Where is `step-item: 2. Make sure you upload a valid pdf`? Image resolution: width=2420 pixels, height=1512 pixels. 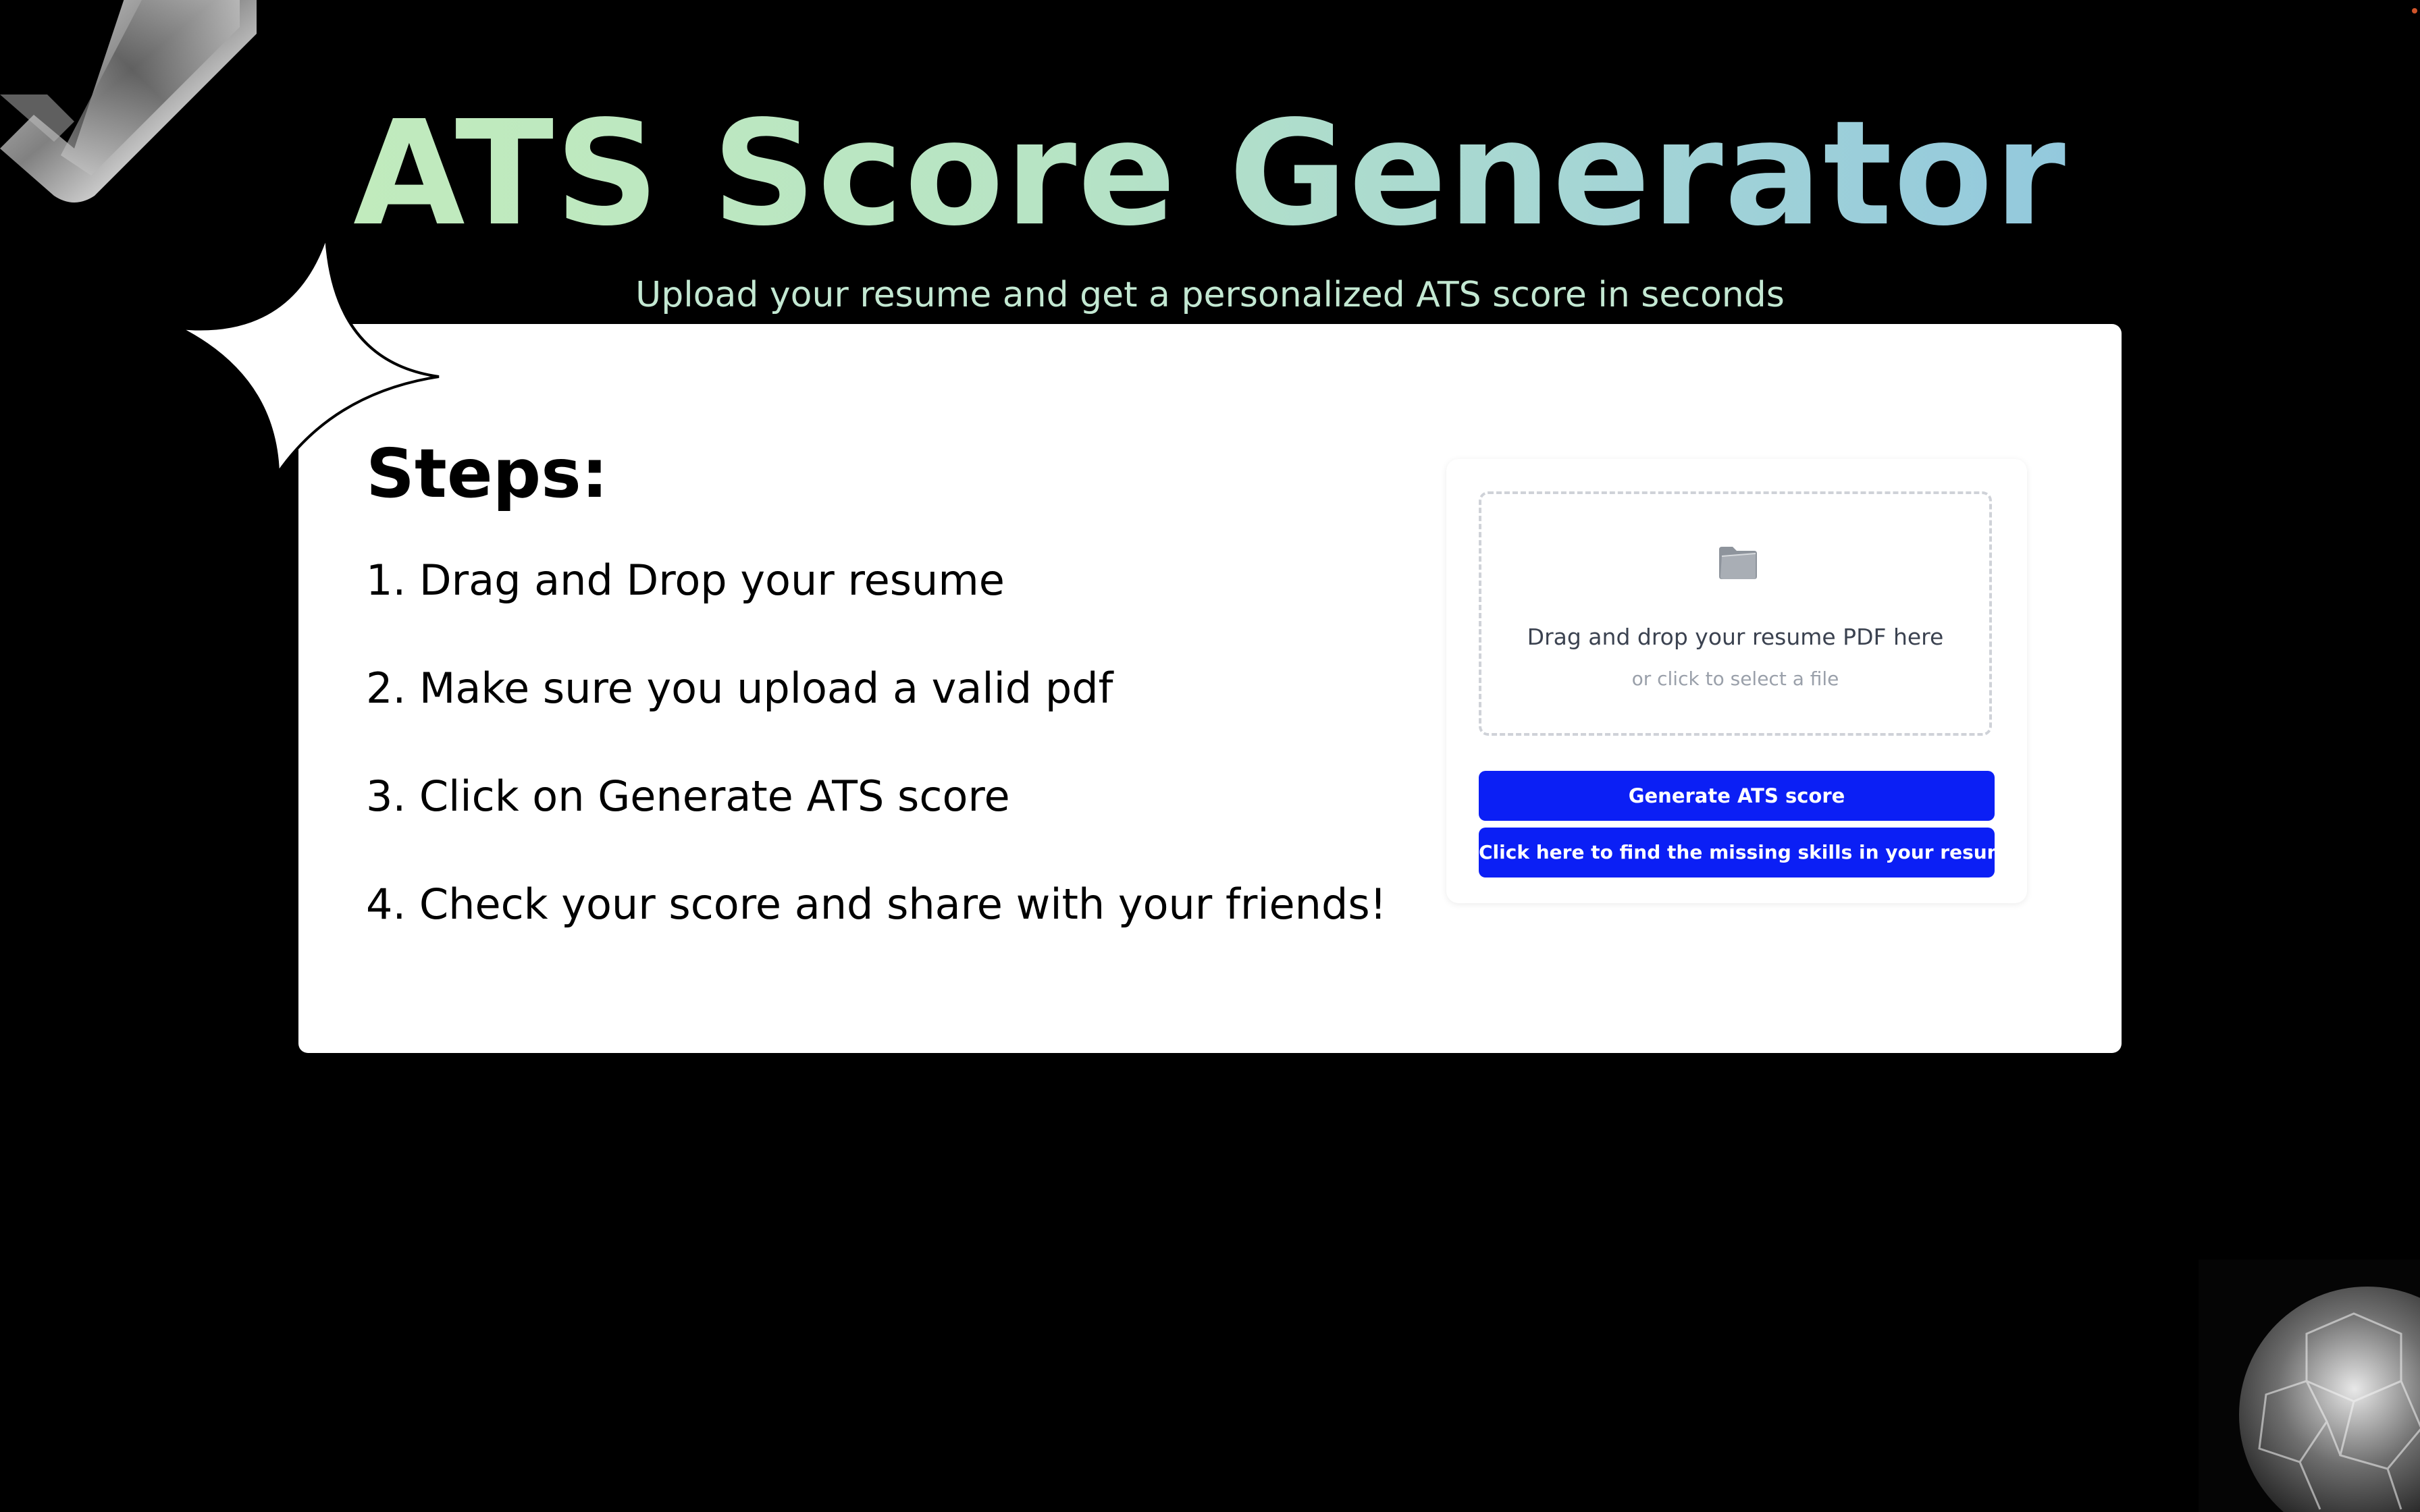 step-item: 2. Make sure you upload a valid pdf is located at coordinates (739, 688).